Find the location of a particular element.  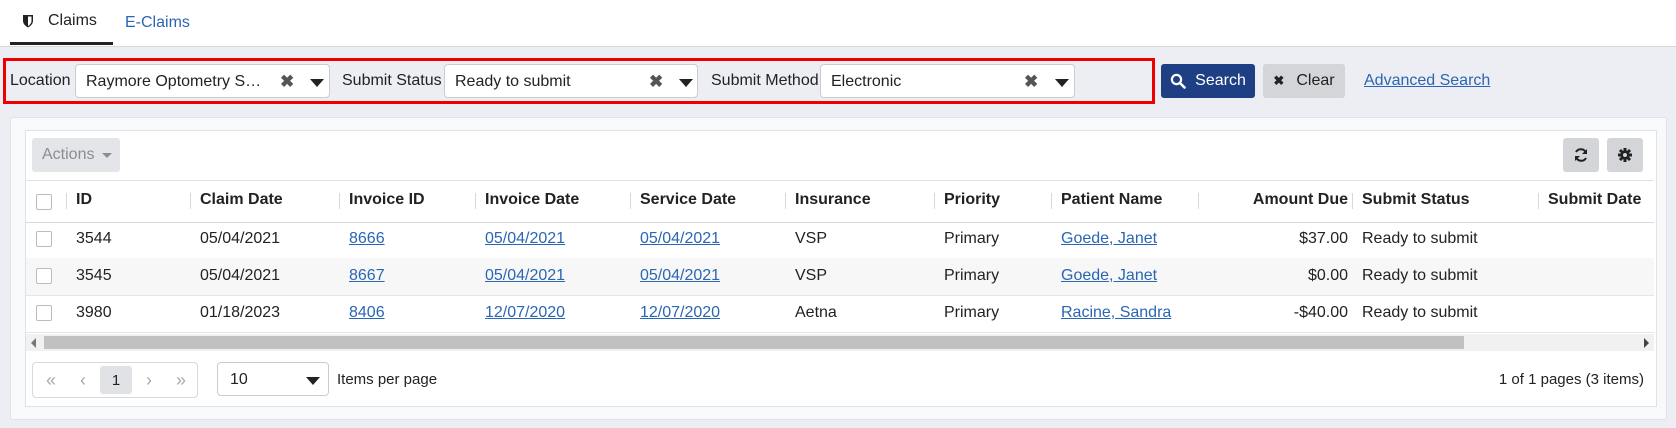

search-button-label: Search is located at coordinates (1220, 80).